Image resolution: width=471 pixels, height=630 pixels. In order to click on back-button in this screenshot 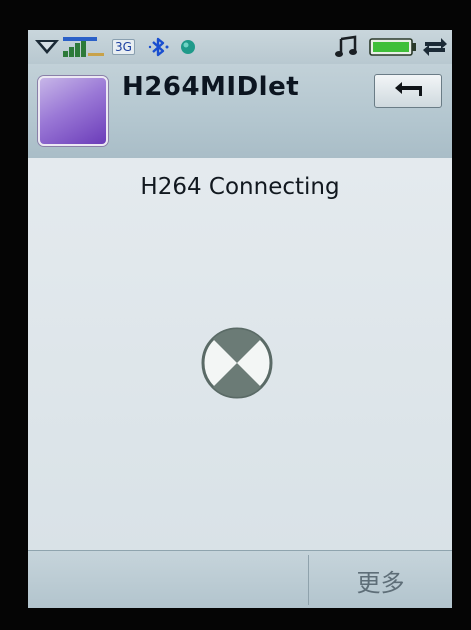, I will do `click(408, 91)`.